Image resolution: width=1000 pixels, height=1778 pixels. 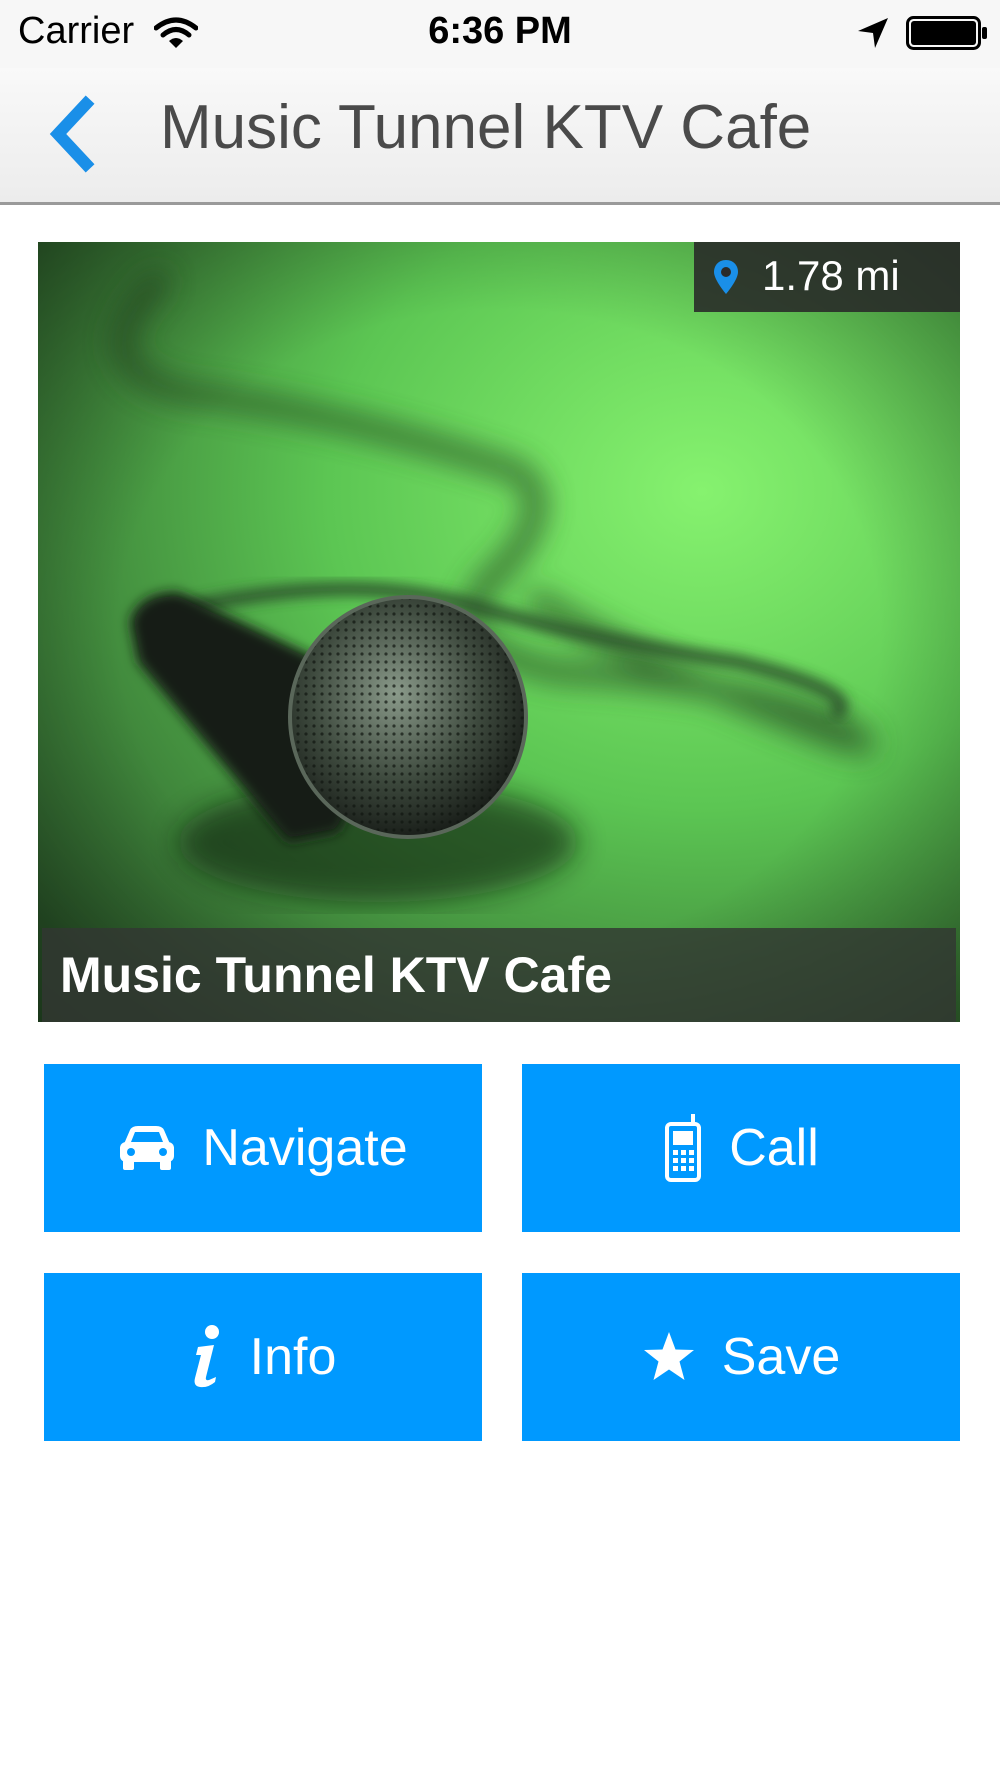 I want to click on call-button: Call, so click(x=741, y=1148).